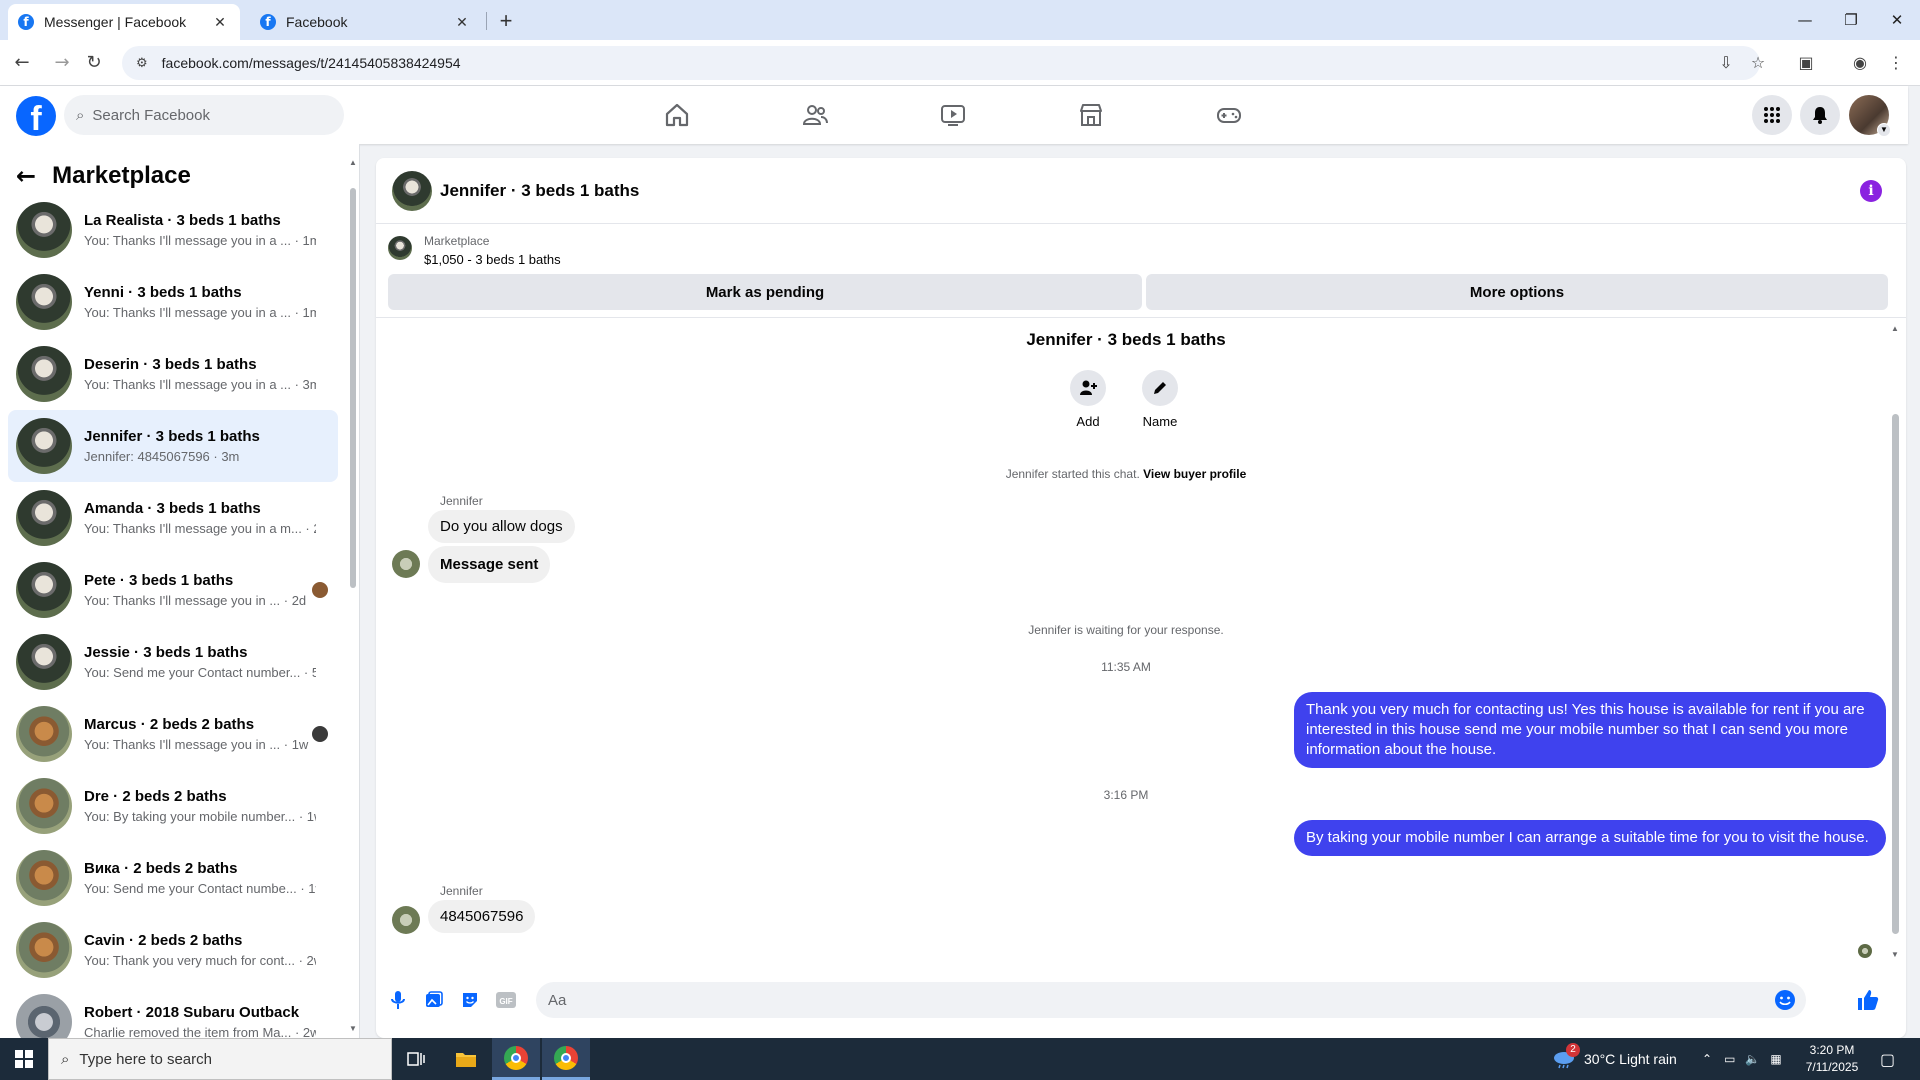 The width and height of the screenshot is (1920, 1080). What do you see at coordinates (566, 1059) in the screenshot?
I see `chrome-profile-taskbar-button` at bounding box center [566, 1059].